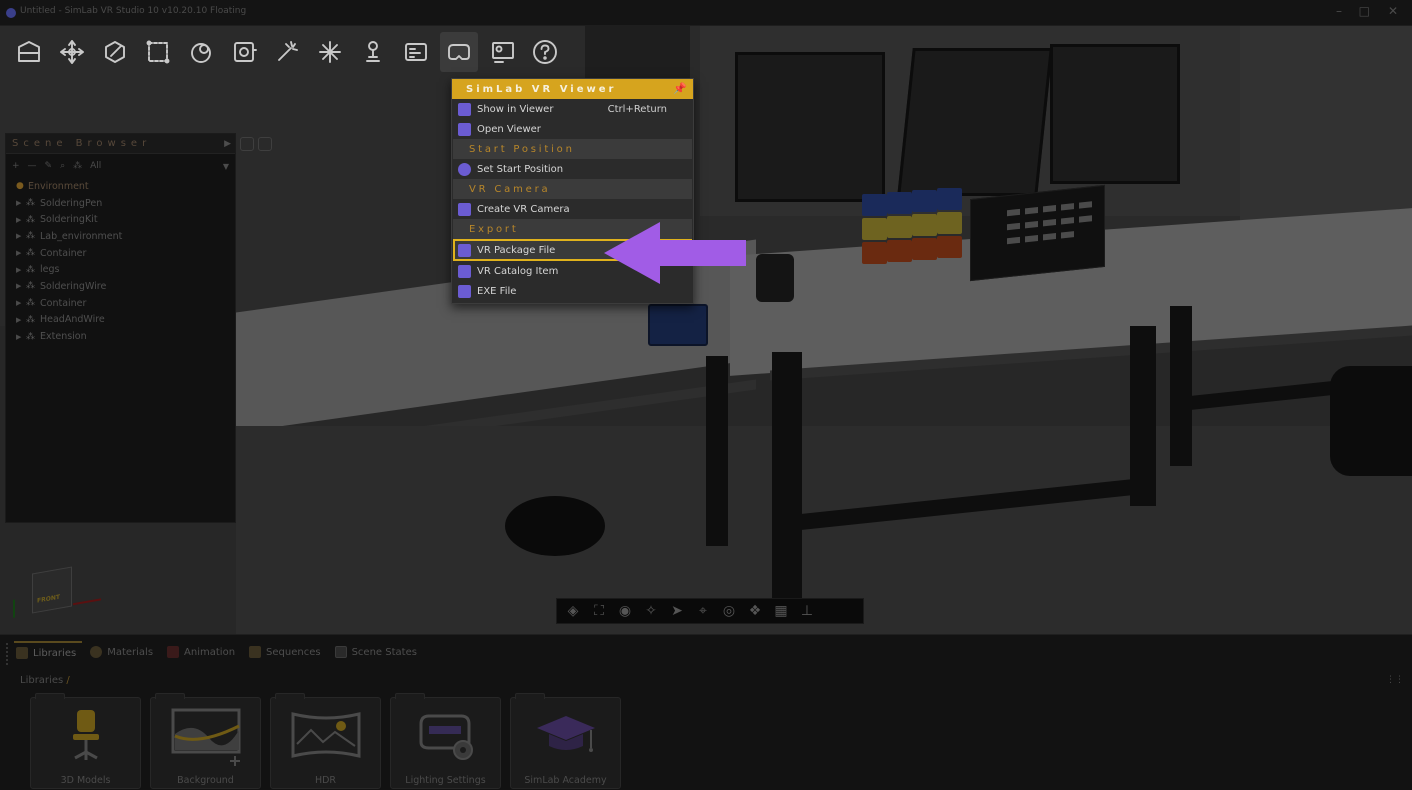 The width and height of the screenshot is (1412, 790). I want to click on avatar-button, so click(373, 52).